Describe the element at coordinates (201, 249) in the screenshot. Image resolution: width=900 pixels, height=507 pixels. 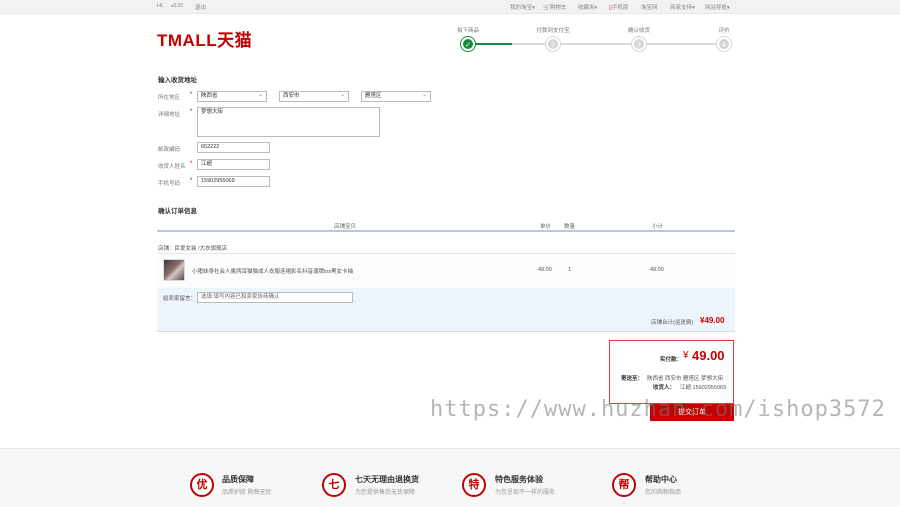
I see `shop-name-link: 民爱女装 /大衣旗舰店` at that location.